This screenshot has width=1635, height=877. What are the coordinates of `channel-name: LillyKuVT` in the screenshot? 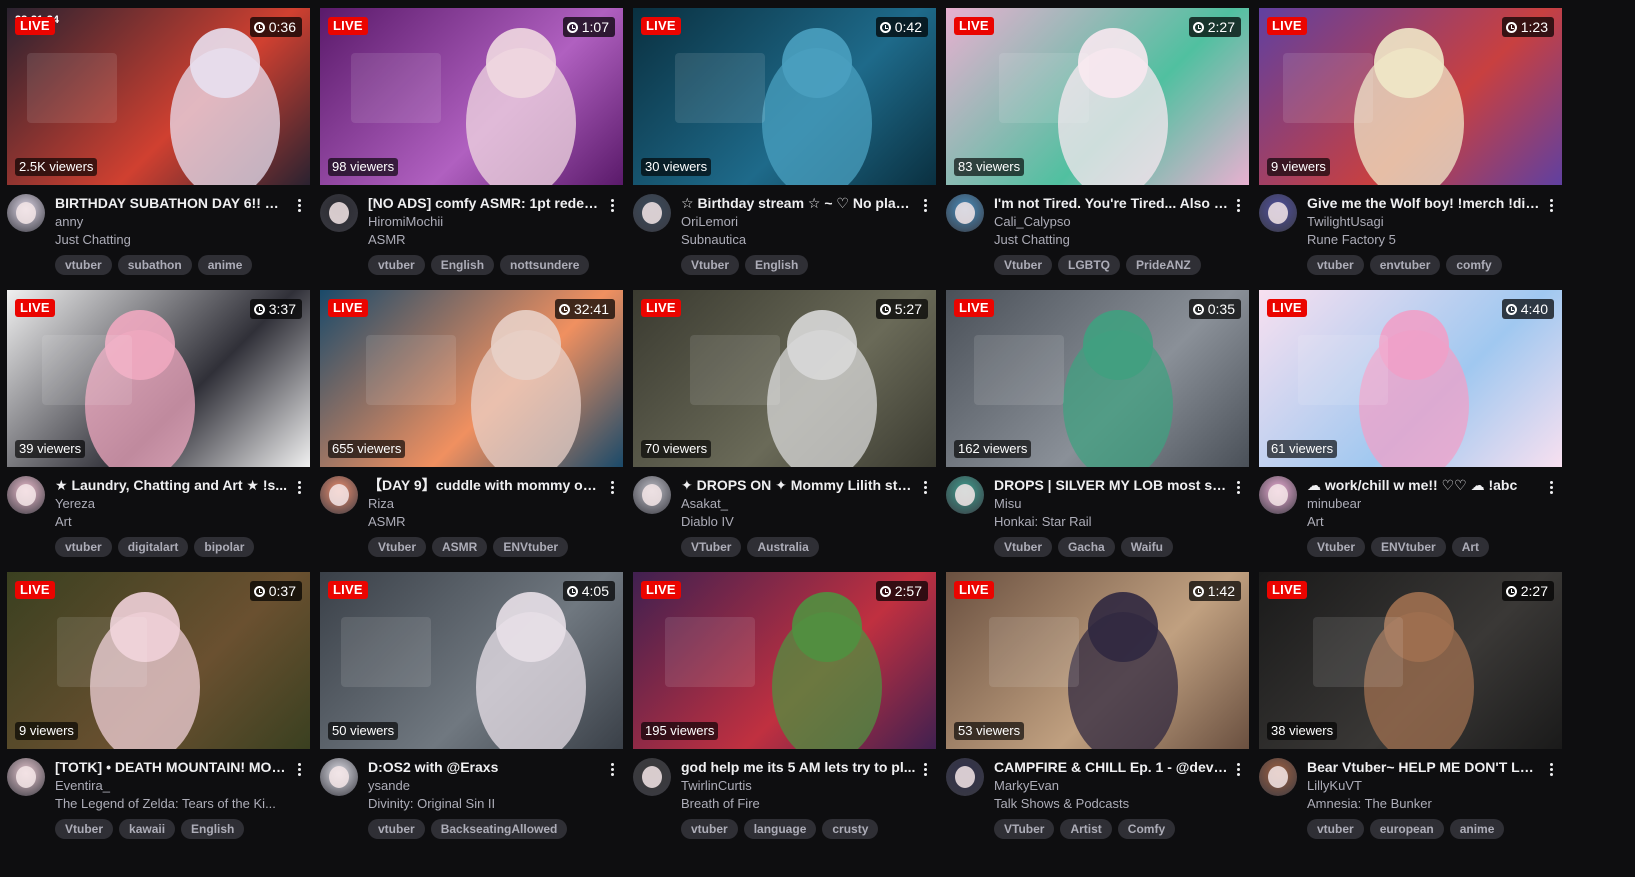 It's located at (1424, 786).